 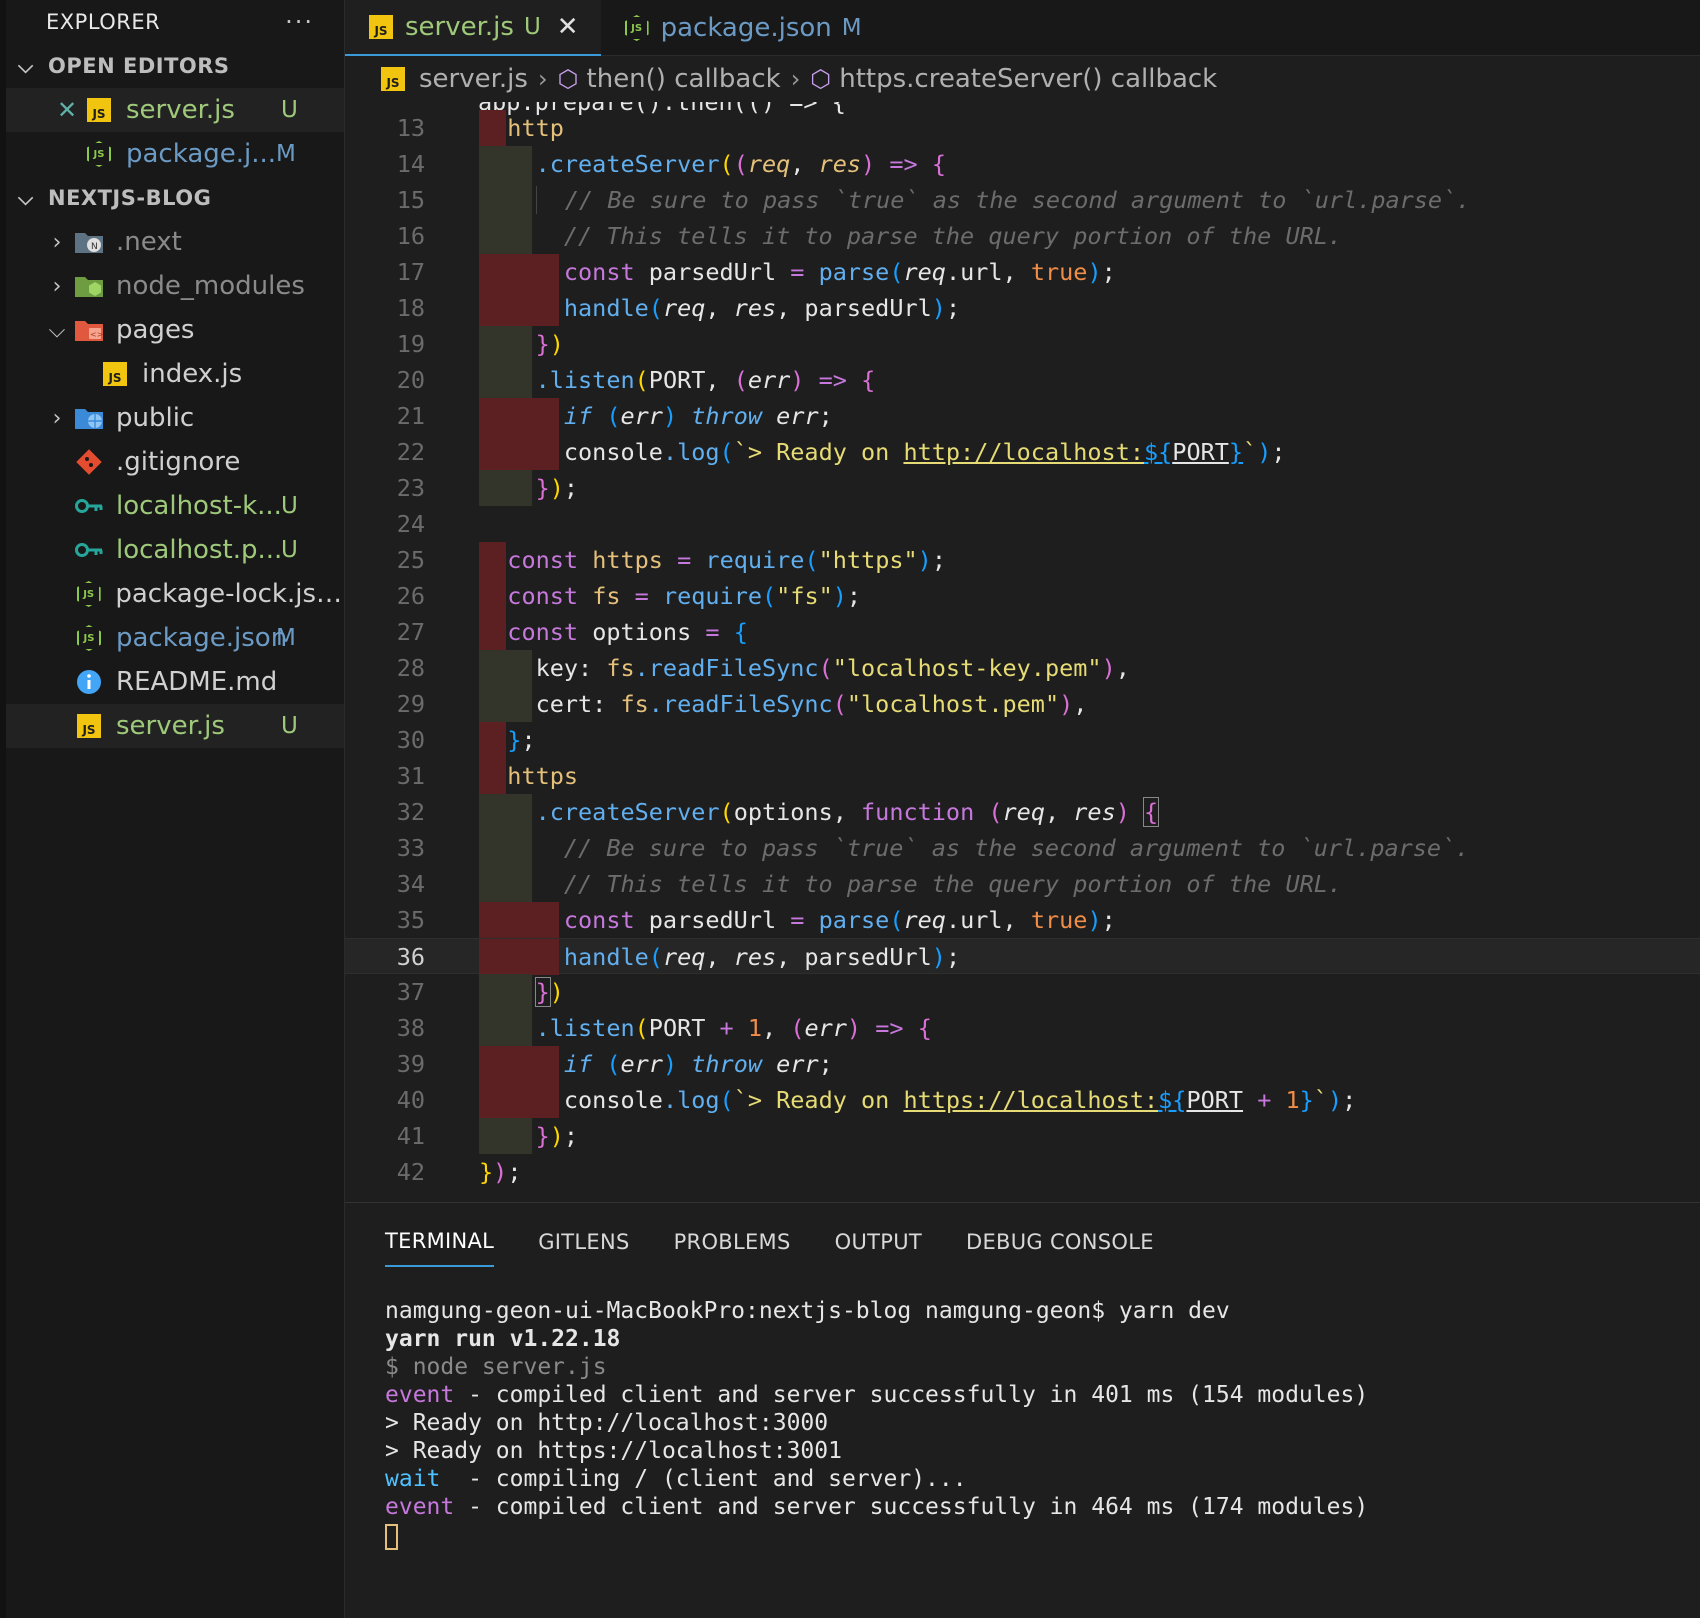 I want to click on code-line: 25 const https = require("https");, so click(x=1022, y=560).